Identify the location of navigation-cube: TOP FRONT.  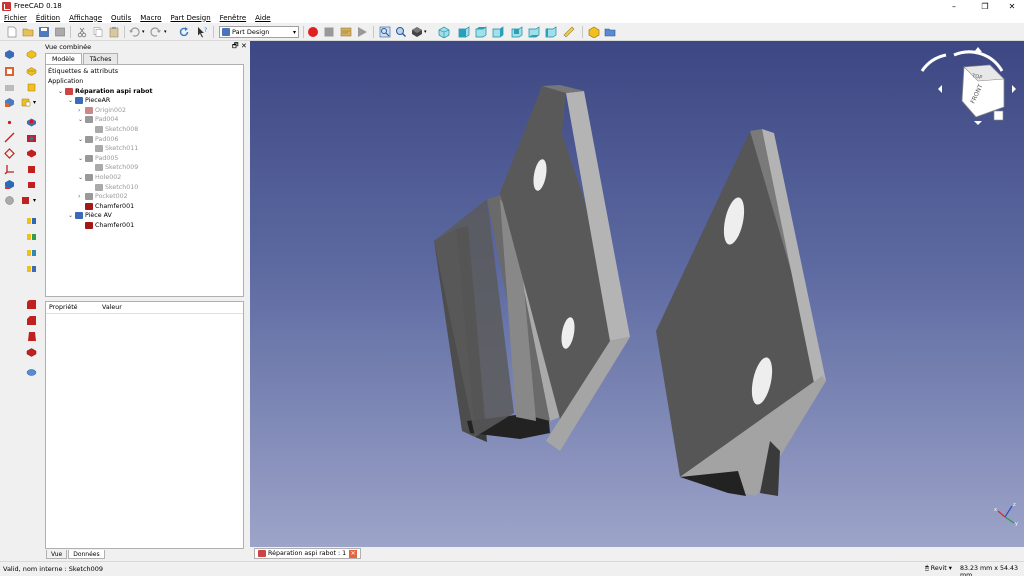
(968, 86).